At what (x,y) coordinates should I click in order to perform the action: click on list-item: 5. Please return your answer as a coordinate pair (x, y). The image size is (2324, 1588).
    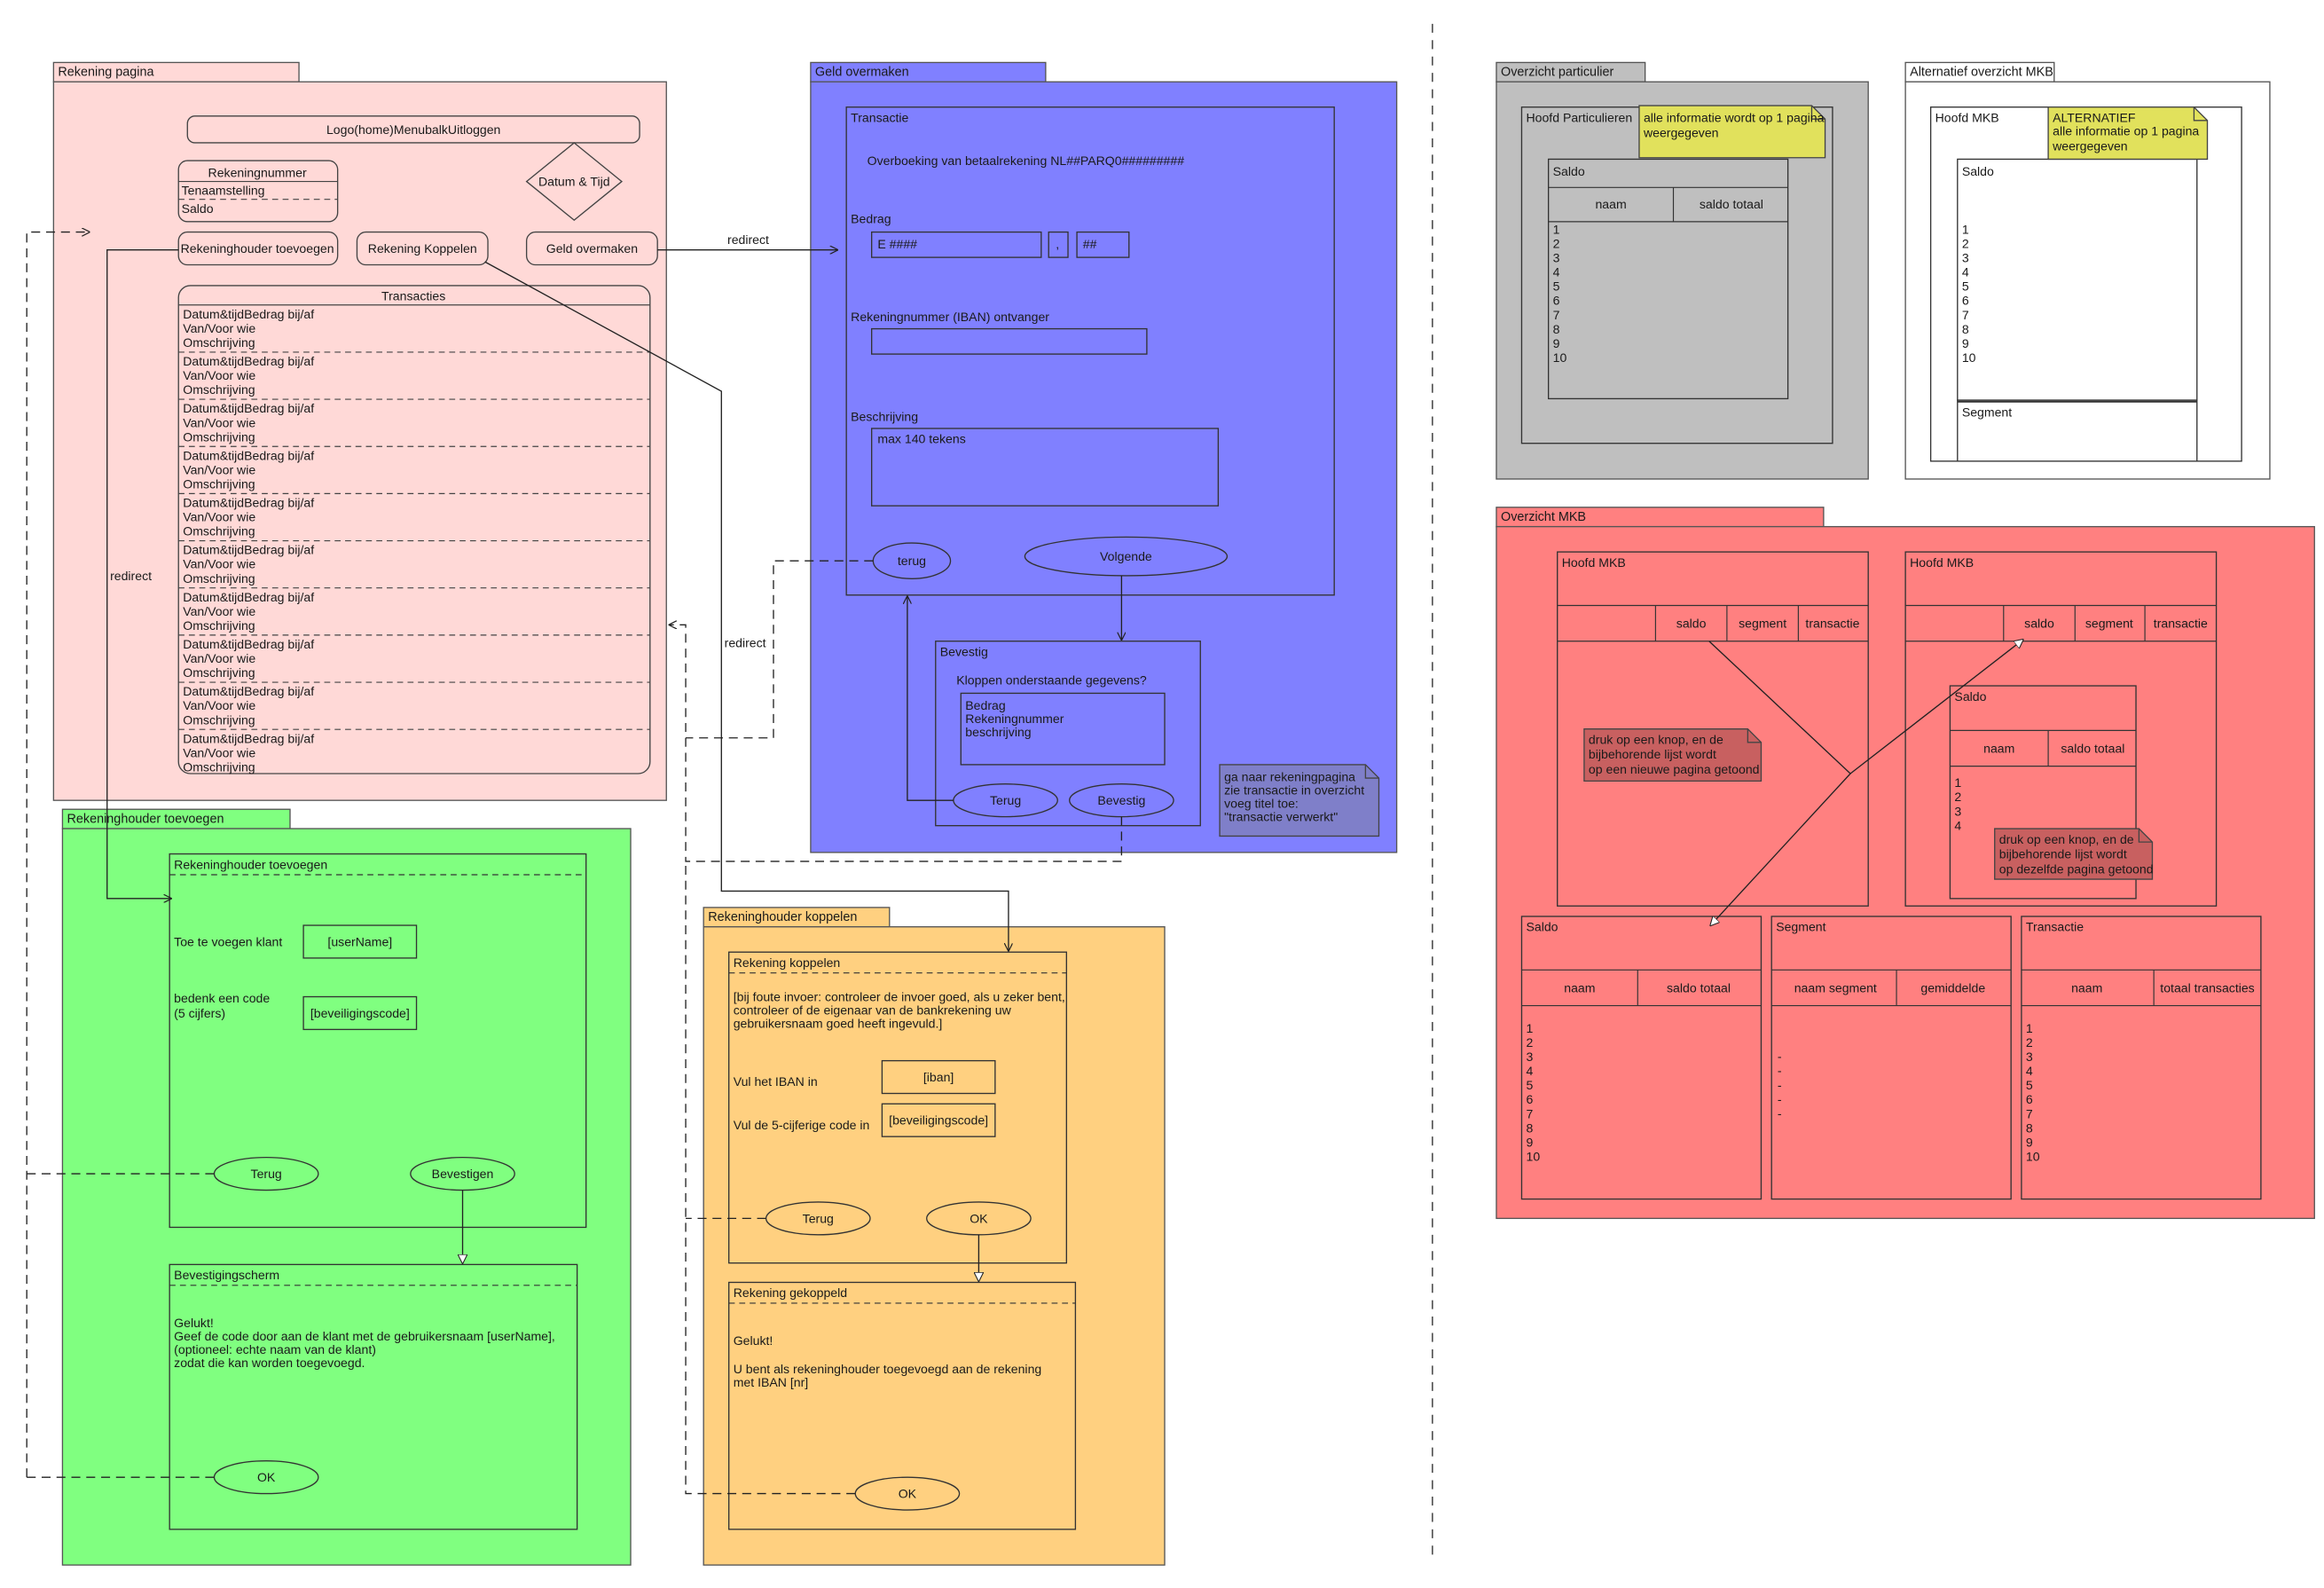
    Looking at the image, I should click on (1557, 286).